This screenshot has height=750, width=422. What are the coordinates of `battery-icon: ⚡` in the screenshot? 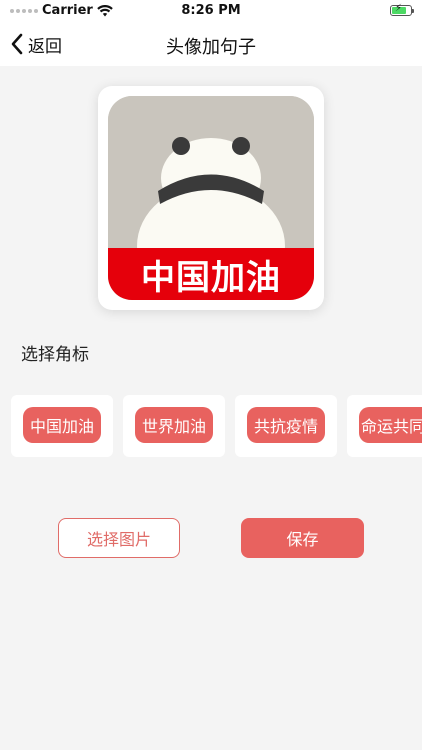 It's located at (402, 9).